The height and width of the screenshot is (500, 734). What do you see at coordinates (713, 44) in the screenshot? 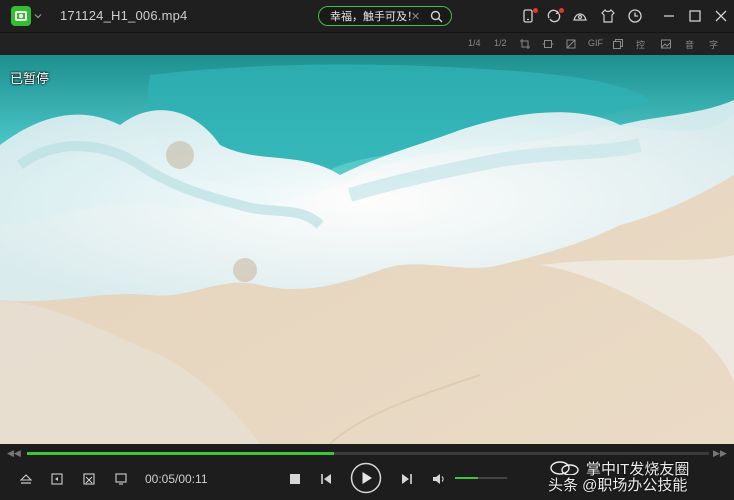
I see `subtitle-button: 字` at bounding box center [713, 44].